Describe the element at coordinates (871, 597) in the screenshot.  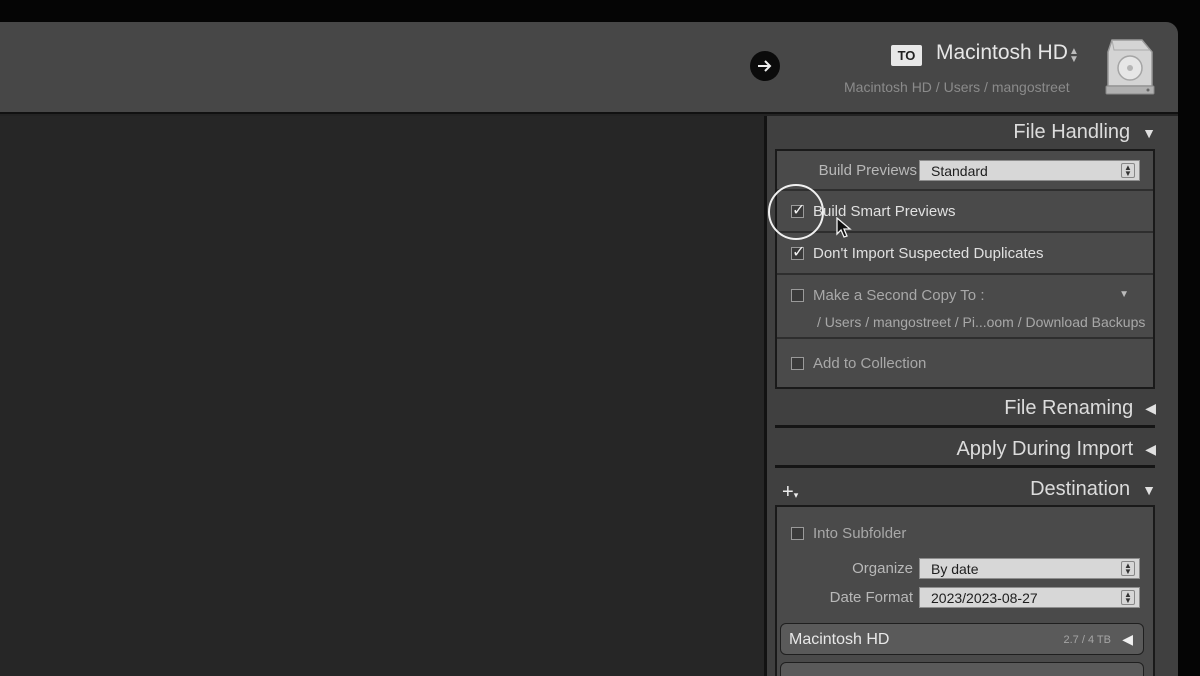
I see `date-format-label: Date Format` at that location.